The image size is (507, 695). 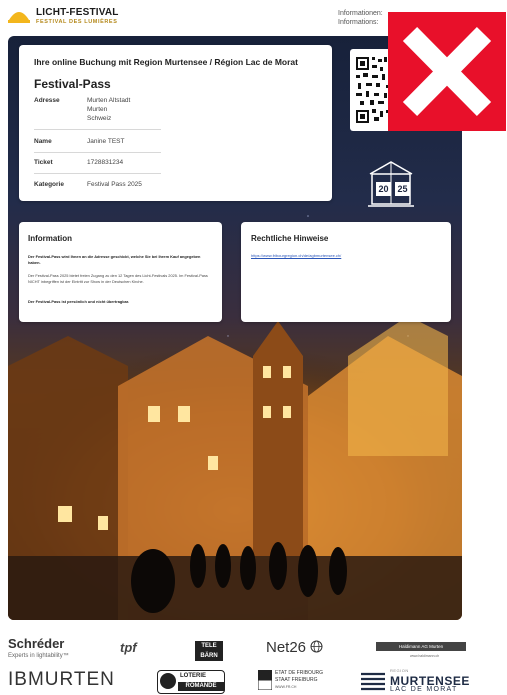 I want to click on sponsor-telebaern-logo: TELE BÄRN, so click(x=209, y=651).